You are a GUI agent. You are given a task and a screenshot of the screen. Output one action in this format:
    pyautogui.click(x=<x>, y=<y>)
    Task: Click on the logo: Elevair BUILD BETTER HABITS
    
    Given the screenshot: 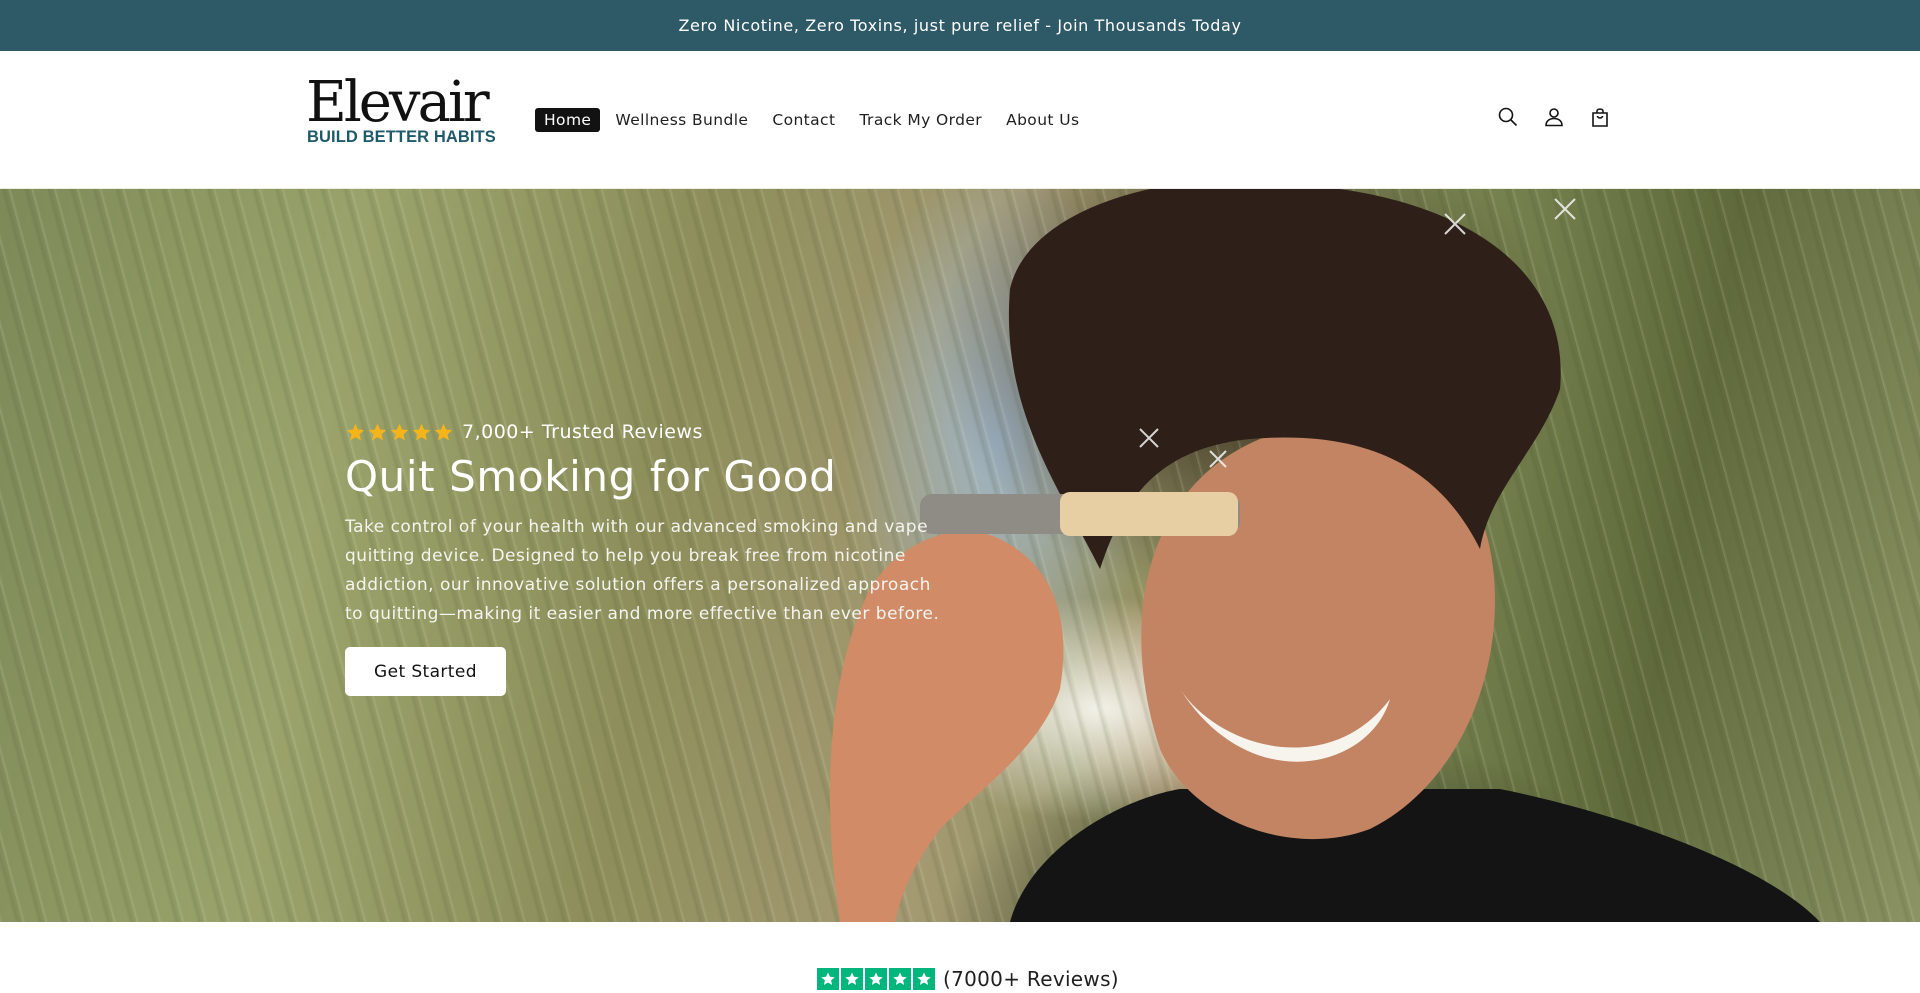 What is the action you would take?
    pyautogui.click(x=403, y=113)
    